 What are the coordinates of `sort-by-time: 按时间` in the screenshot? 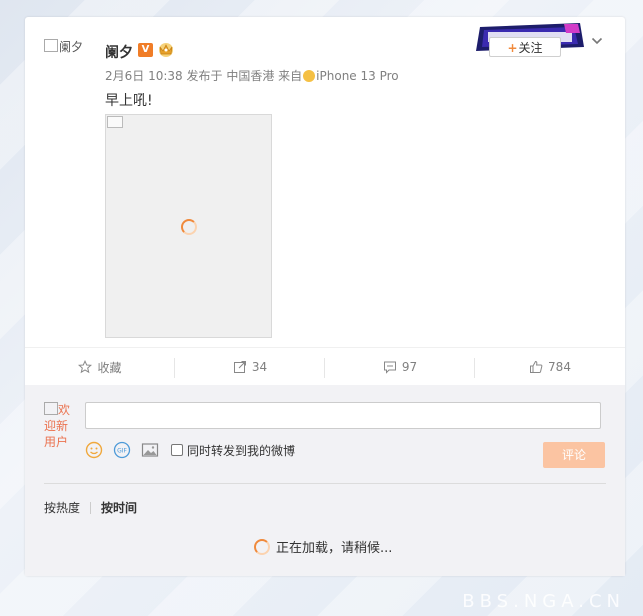 It's located at (119, 507).